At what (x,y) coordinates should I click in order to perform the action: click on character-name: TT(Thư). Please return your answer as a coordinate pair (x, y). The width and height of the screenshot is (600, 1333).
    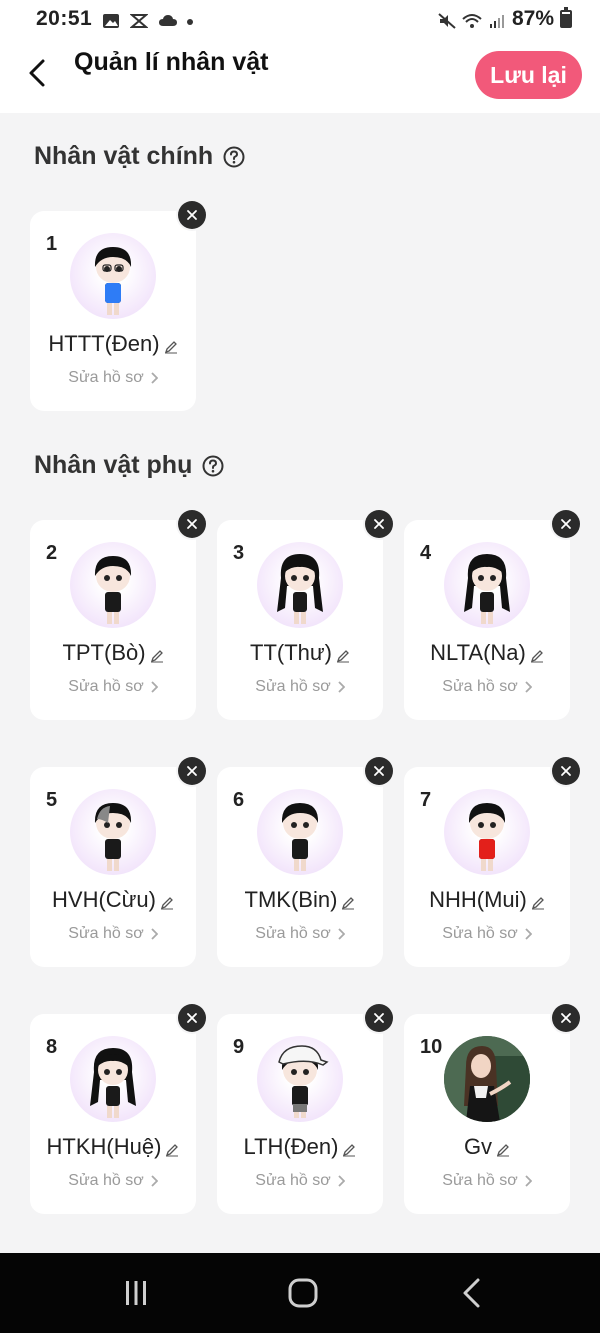
    Looking at the image, I should click on (291, 652).